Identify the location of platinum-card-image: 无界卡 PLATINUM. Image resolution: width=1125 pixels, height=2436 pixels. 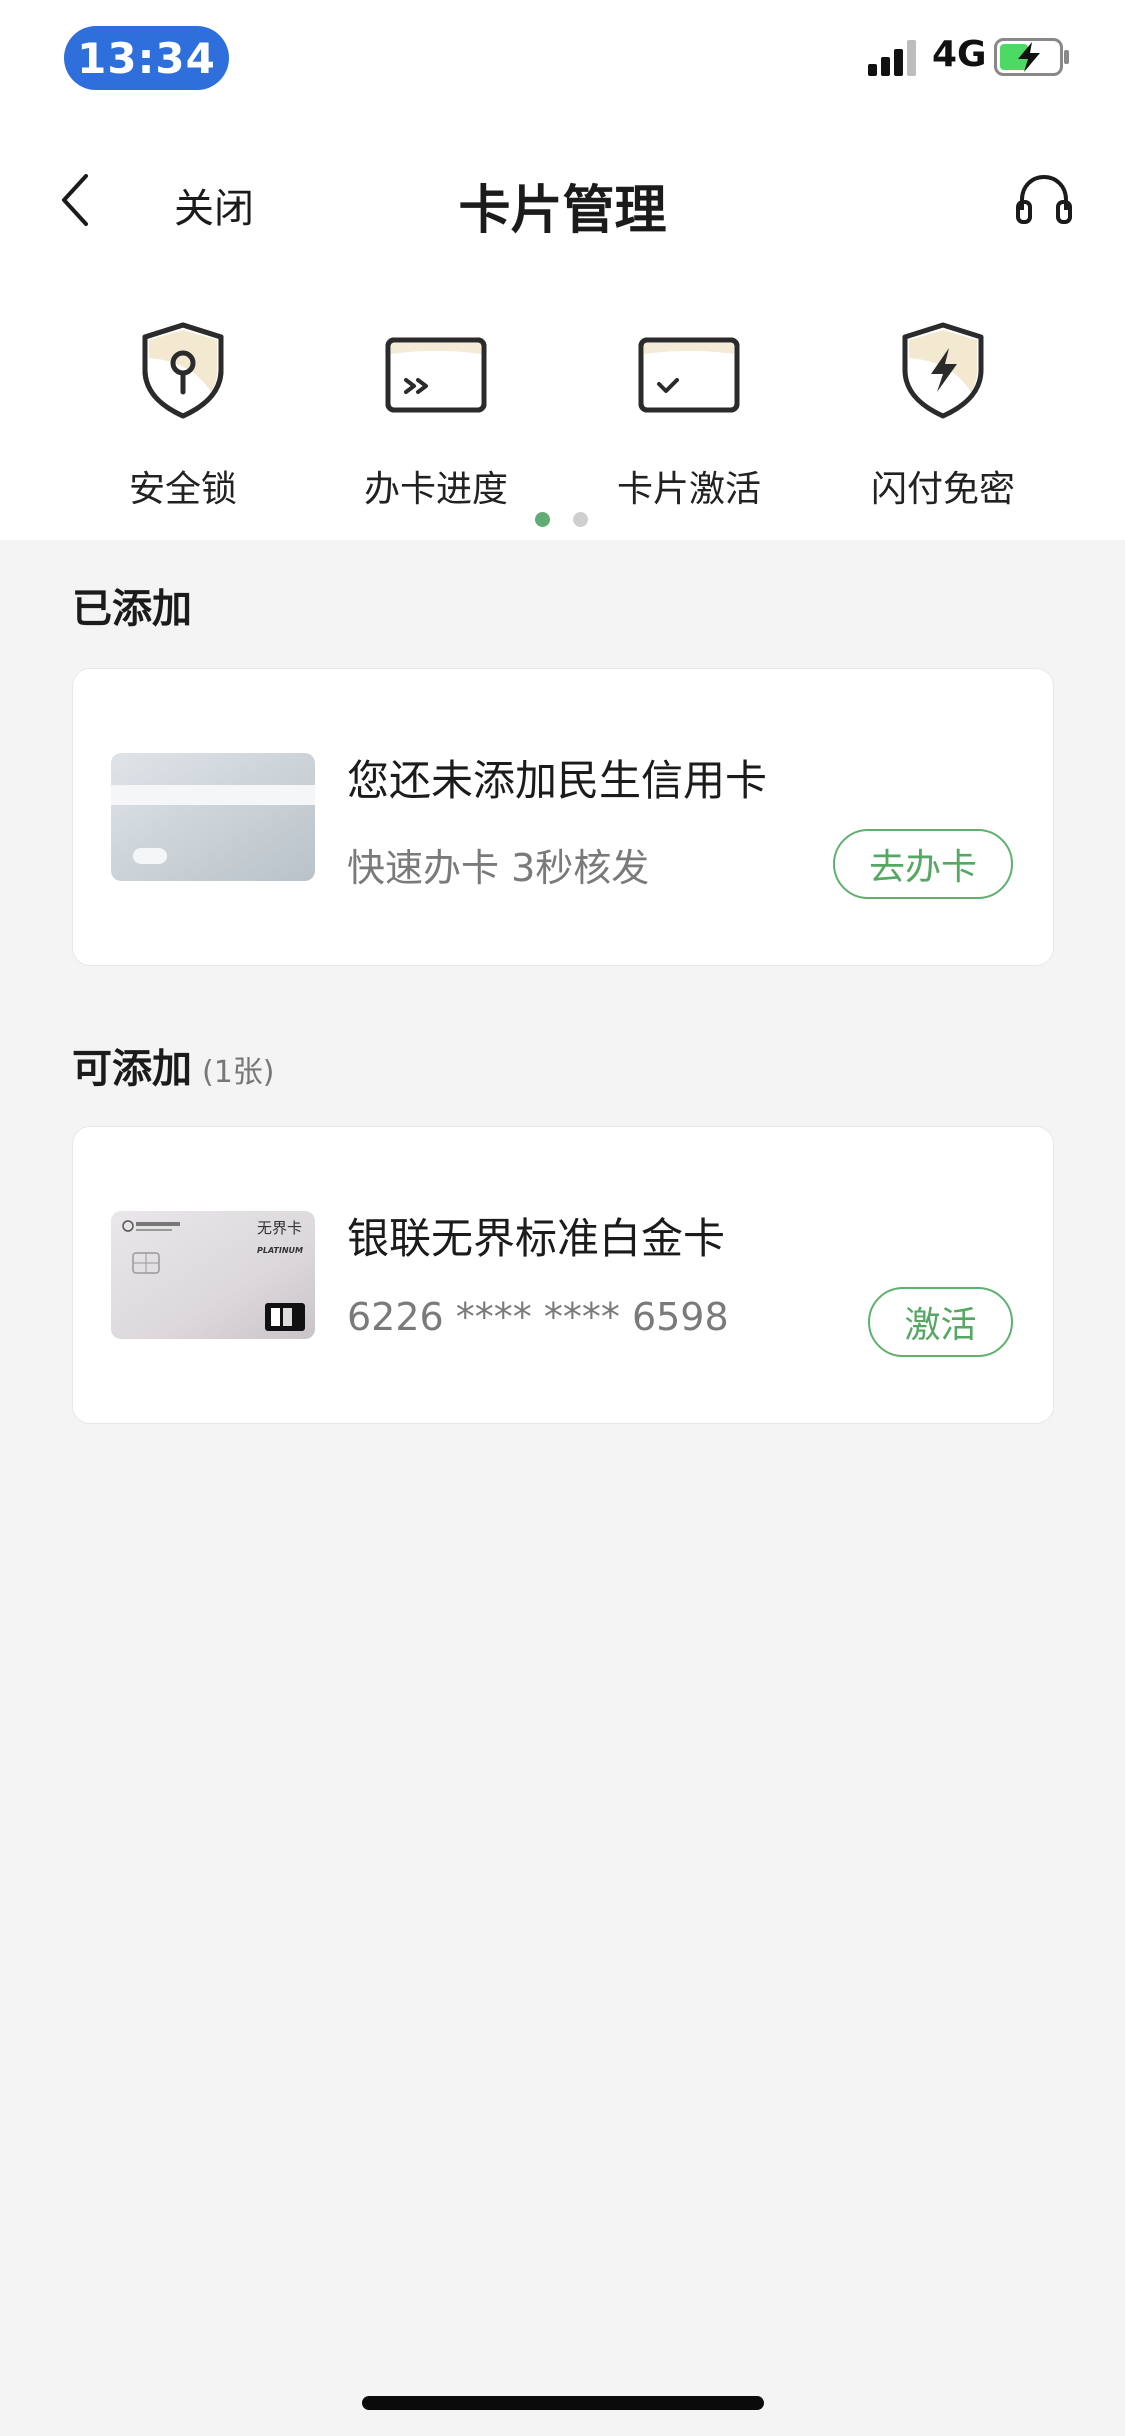
(213, 1275).